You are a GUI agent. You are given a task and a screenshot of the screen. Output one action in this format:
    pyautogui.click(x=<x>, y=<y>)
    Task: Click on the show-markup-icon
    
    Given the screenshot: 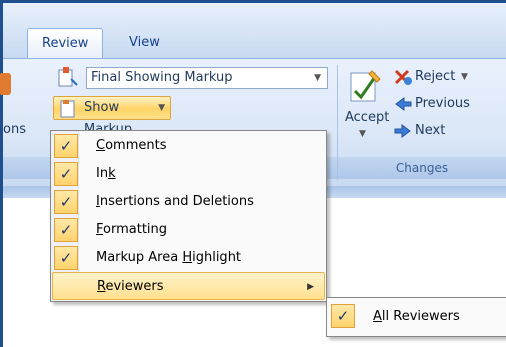 What is the action you would take?
    pyautogui.click(x=67, y=109)
    